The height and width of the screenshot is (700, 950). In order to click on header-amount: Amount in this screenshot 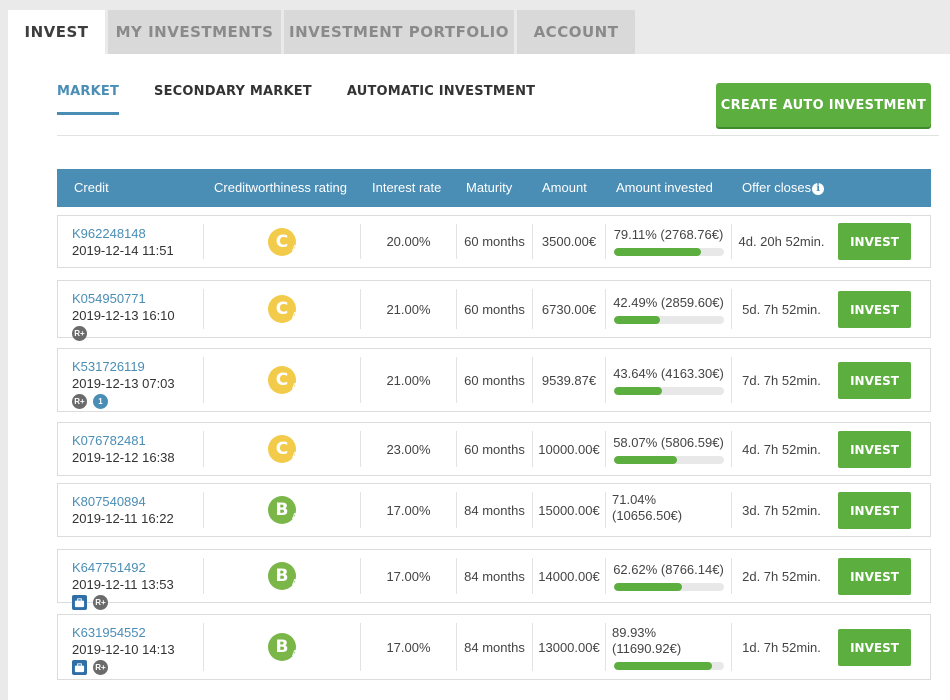, I will do `click(564, 188)`.